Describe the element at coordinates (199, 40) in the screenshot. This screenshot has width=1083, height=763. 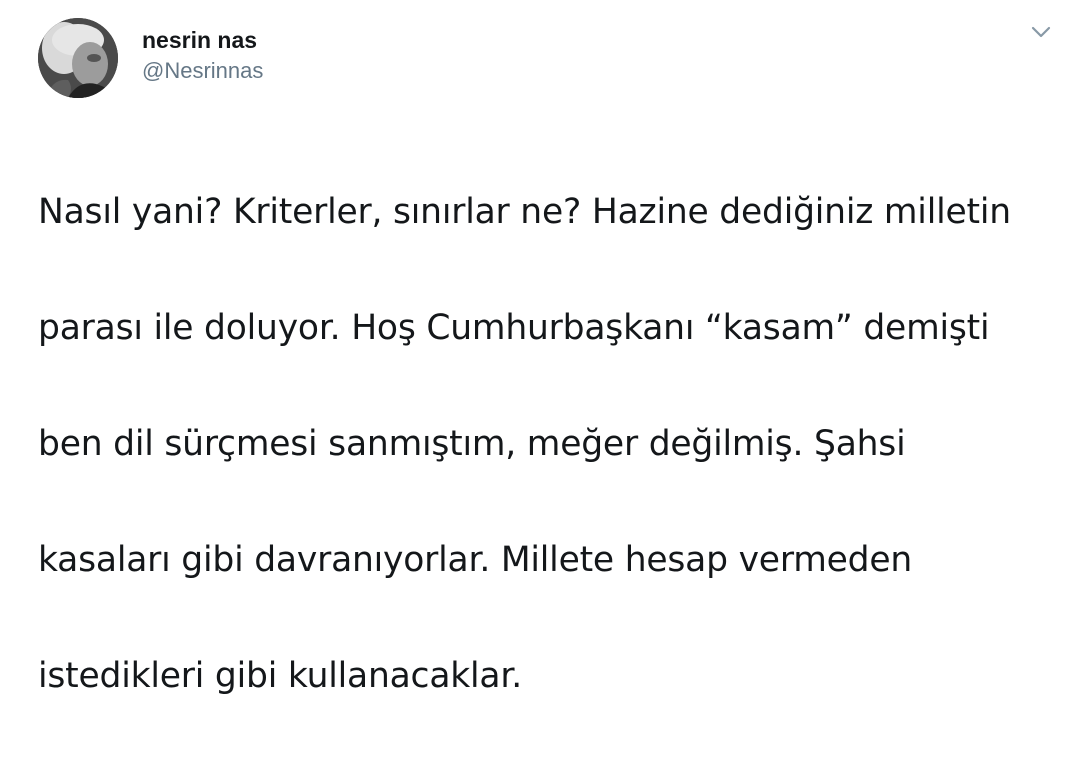
I see `display-name: nesrin nas` at that location.